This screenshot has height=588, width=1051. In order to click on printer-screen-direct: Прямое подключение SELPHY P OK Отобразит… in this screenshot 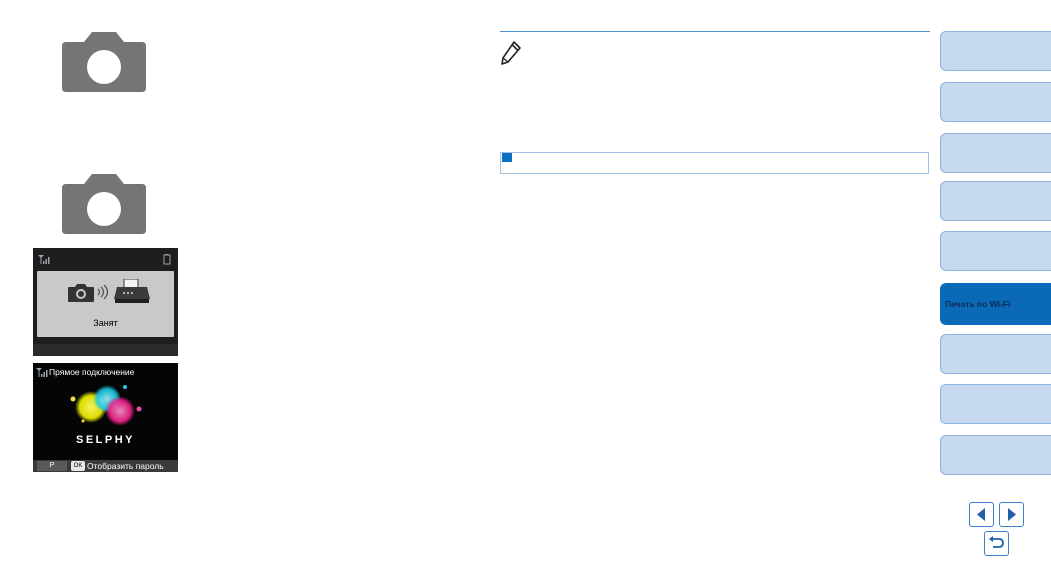, I will do `click(105, 417)`.